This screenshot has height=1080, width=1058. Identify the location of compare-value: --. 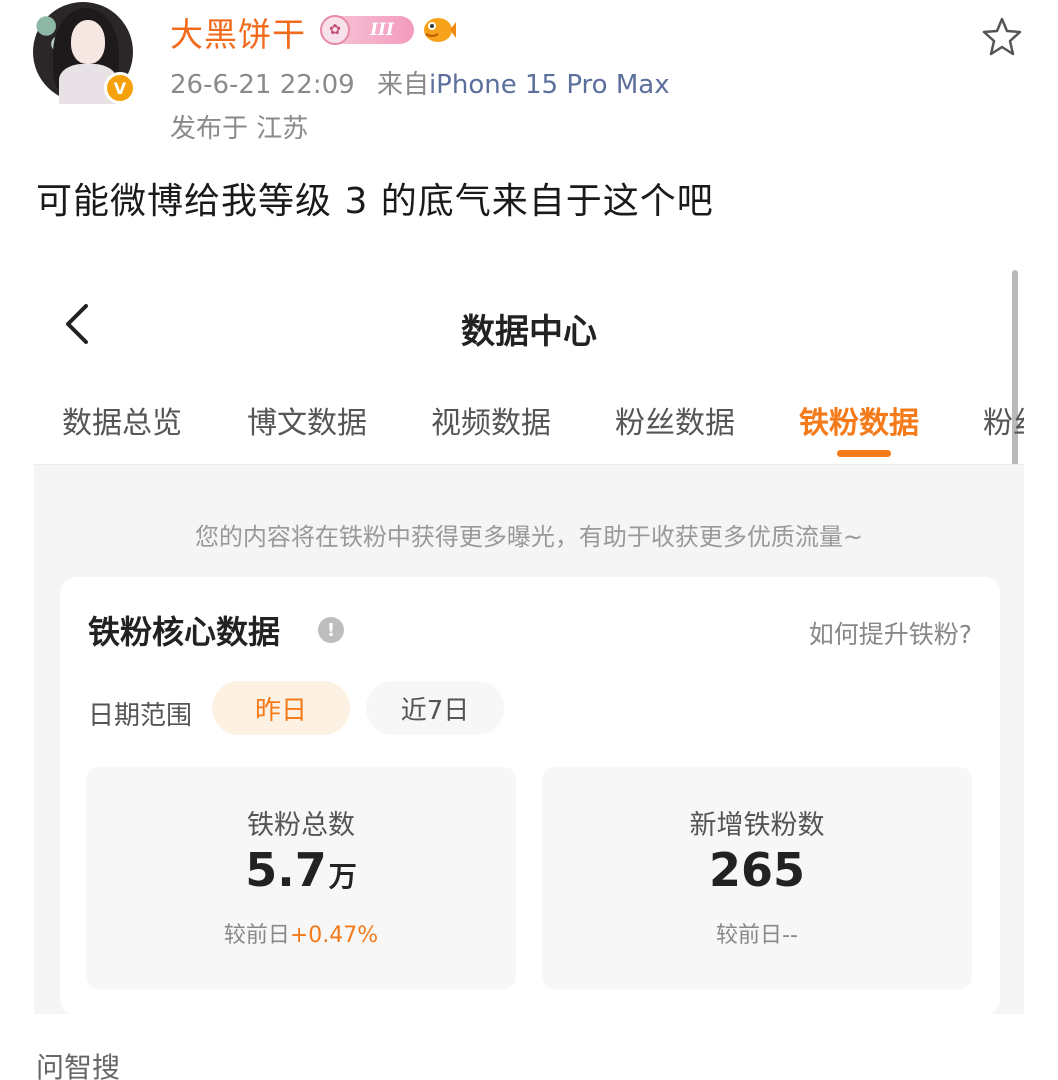
(790, 935).